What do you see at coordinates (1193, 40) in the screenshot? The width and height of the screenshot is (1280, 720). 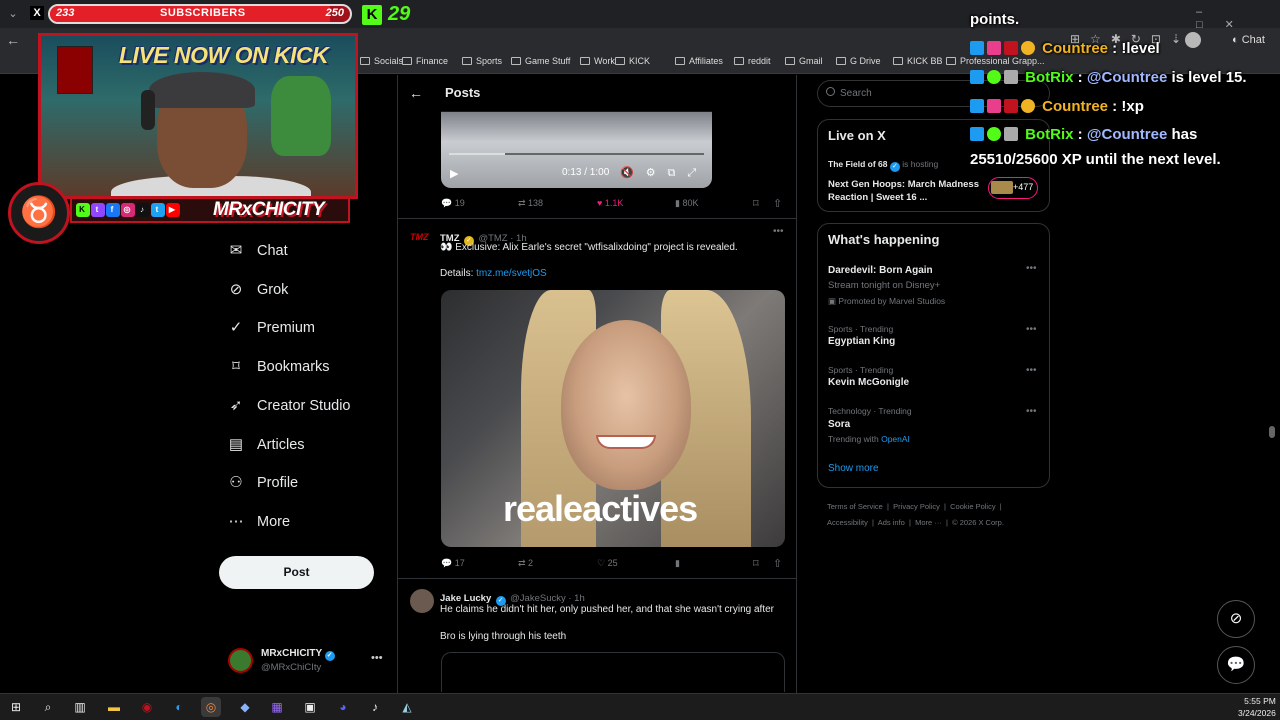 I see `browser-profile-avatar` at bounding box center [1193, 40].